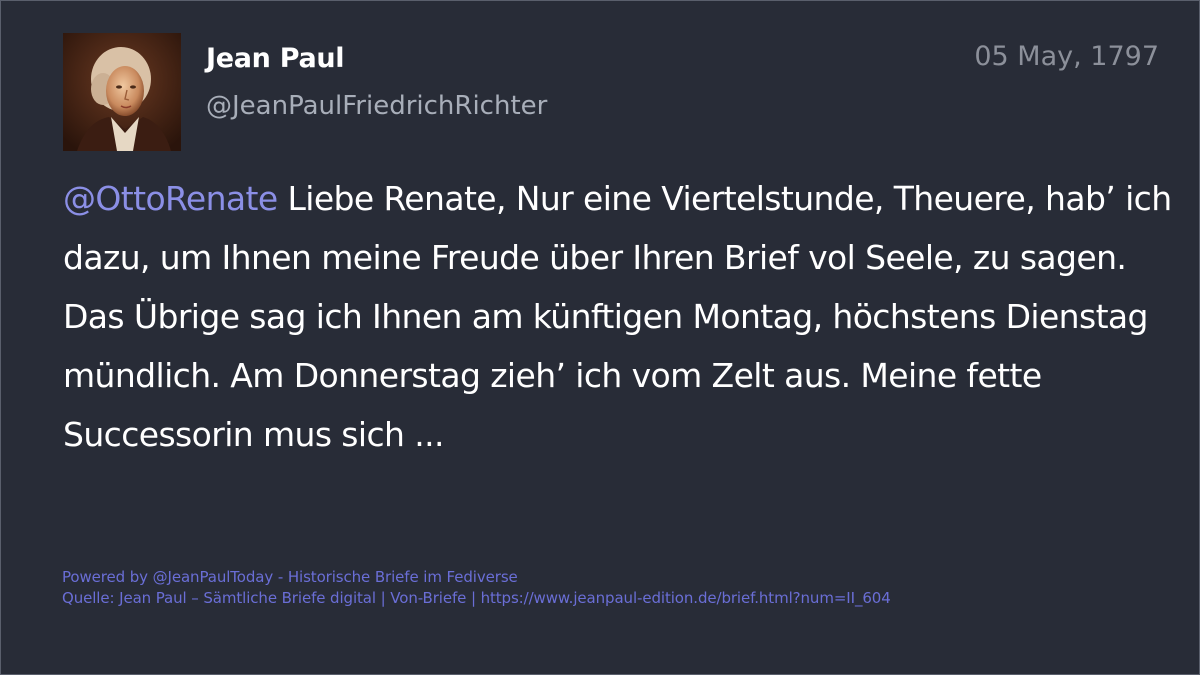  What do you see at coordinates (376, 106) in the screenshot?
I see `user-handle: @JeanPaulFriedrichRichter` at bounding box center [376, 106].